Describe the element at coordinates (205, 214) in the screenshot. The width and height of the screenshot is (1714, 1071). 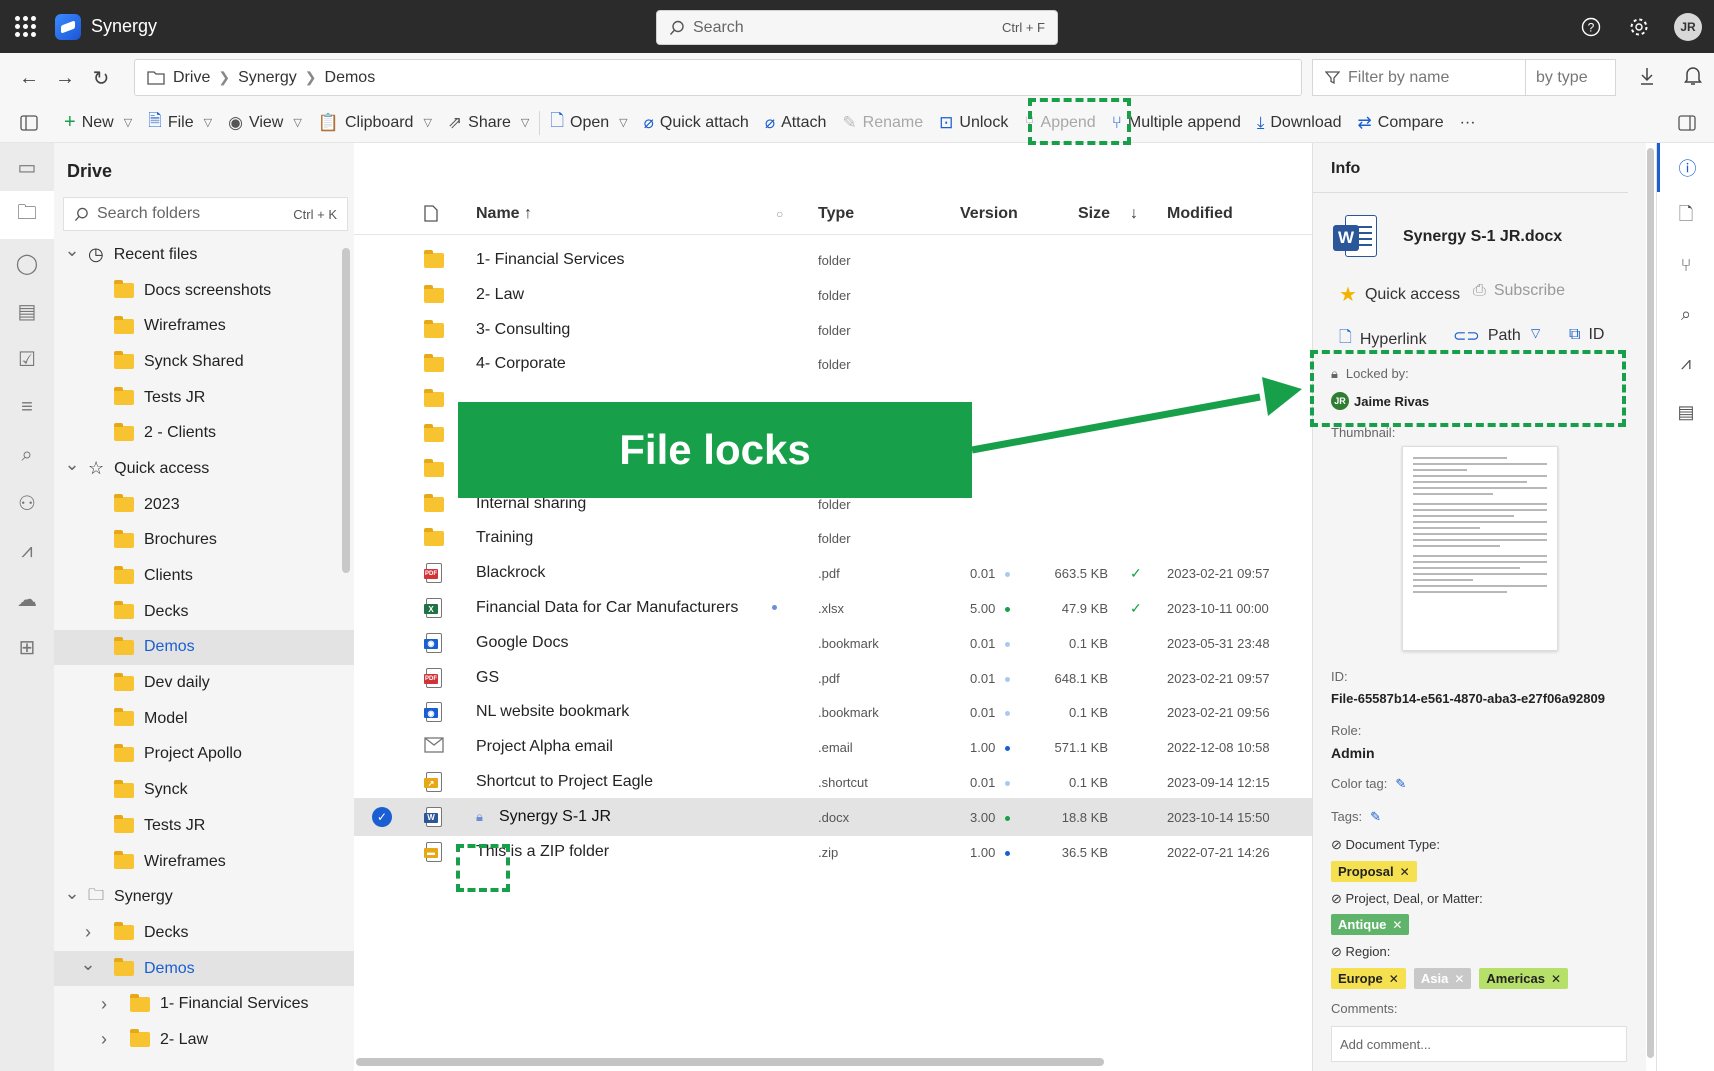
I see `search-folders-input: Search folders Ctrl + K` at that location.